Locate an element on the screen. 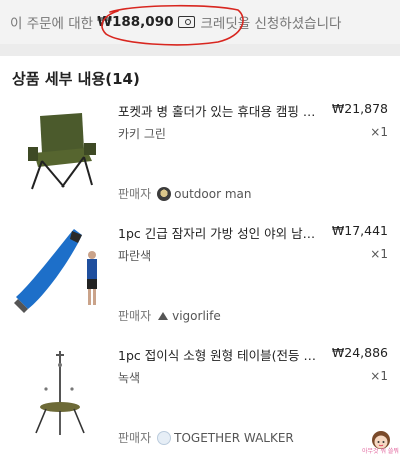 The height and width of the screenshot is (455, 400). section-title: 상품 세부 내용(14) is located at coordinates (76, 79).